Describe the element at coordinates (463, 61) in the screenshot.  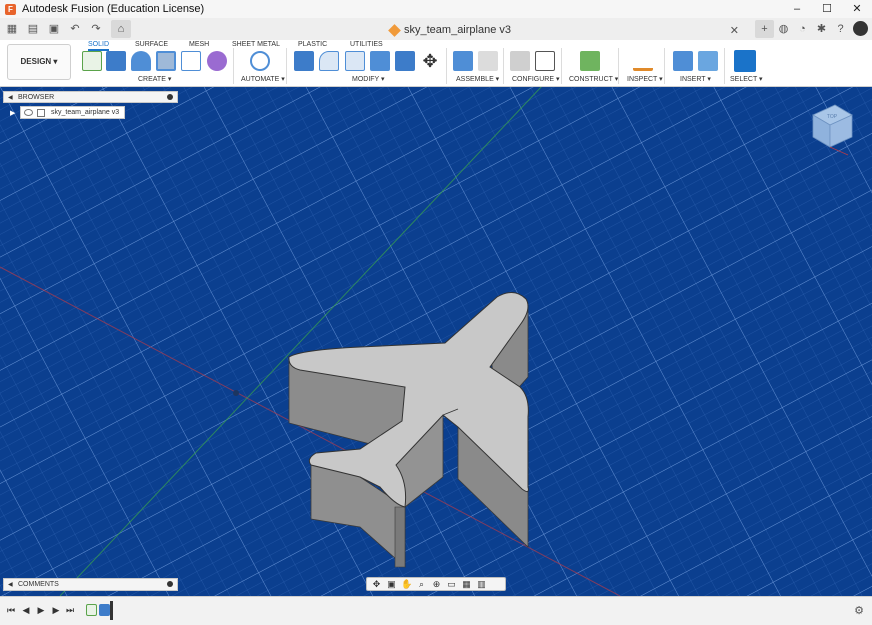
I see `new-component-icon` at that location.